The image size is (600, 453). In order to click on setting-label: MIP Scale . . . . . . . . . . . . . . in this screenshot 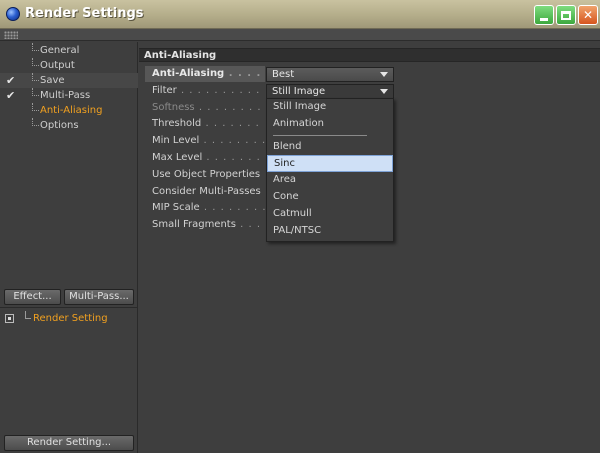, I will do `click(208, 208)`.